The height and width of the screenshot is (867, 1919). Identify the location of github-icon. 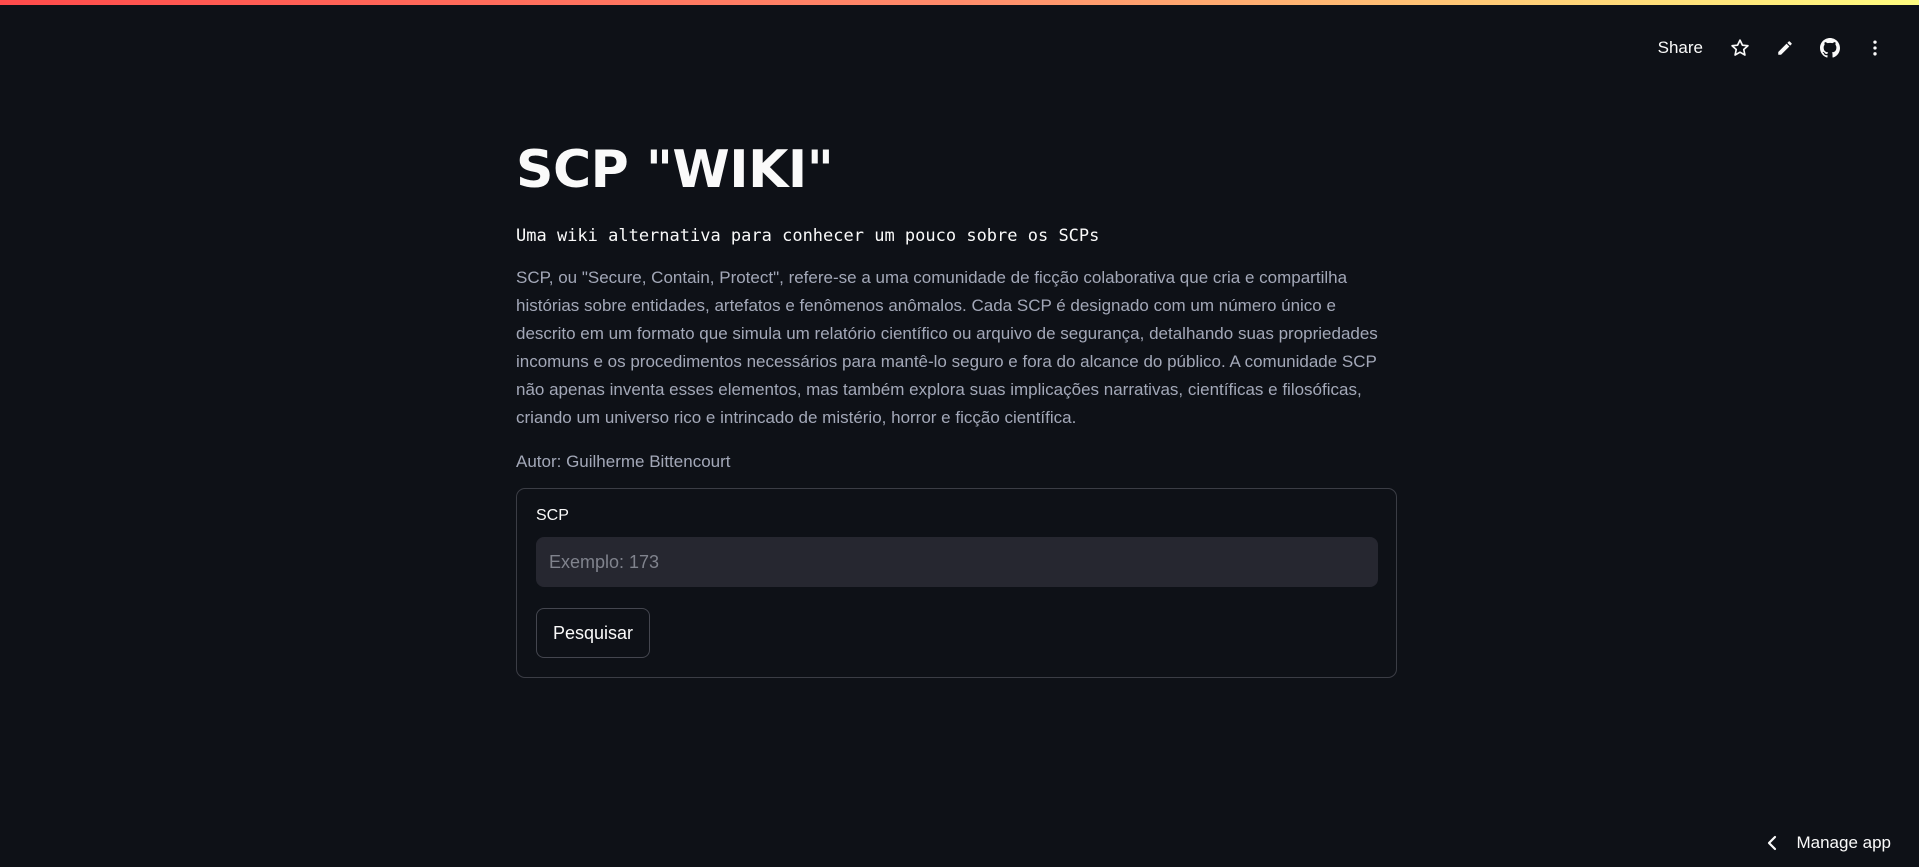
(1829, 48).